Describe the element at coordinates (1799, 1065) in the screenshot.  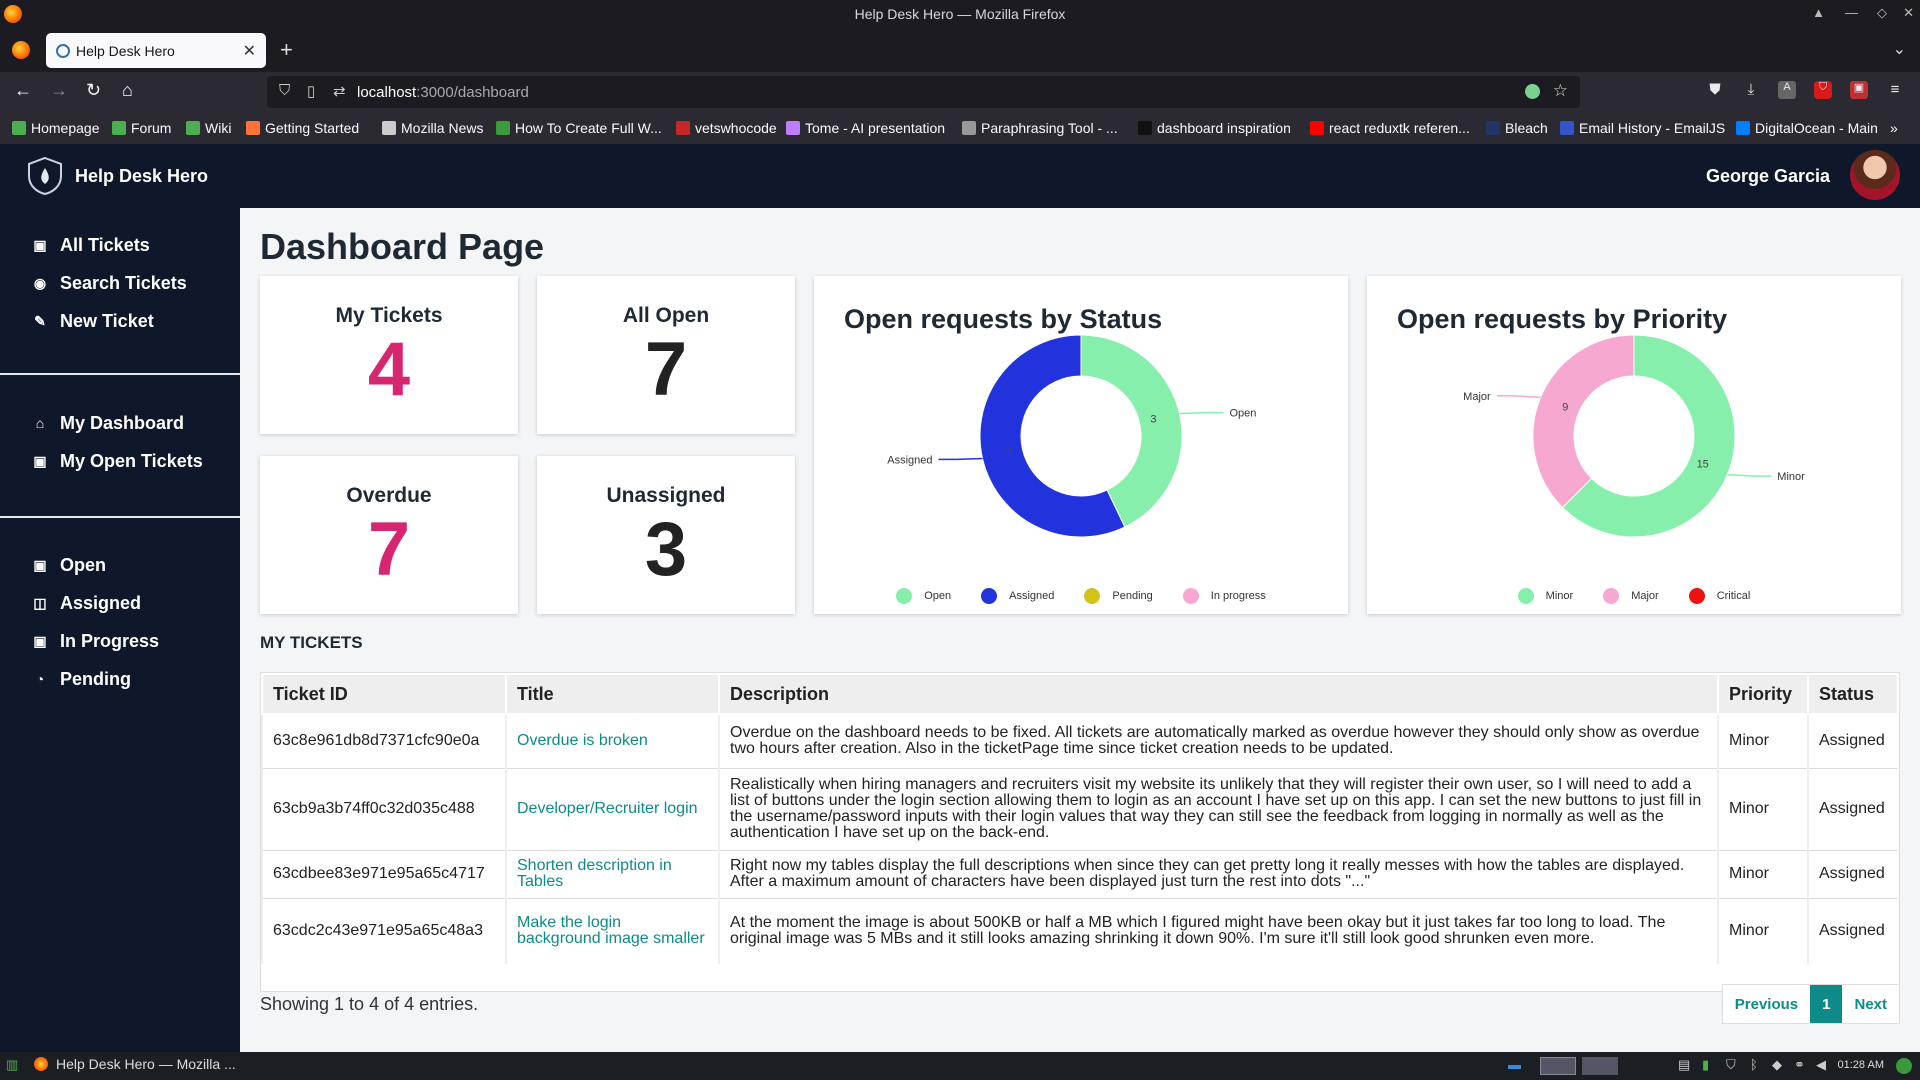
I see `link-icon: ⚭` at that location.